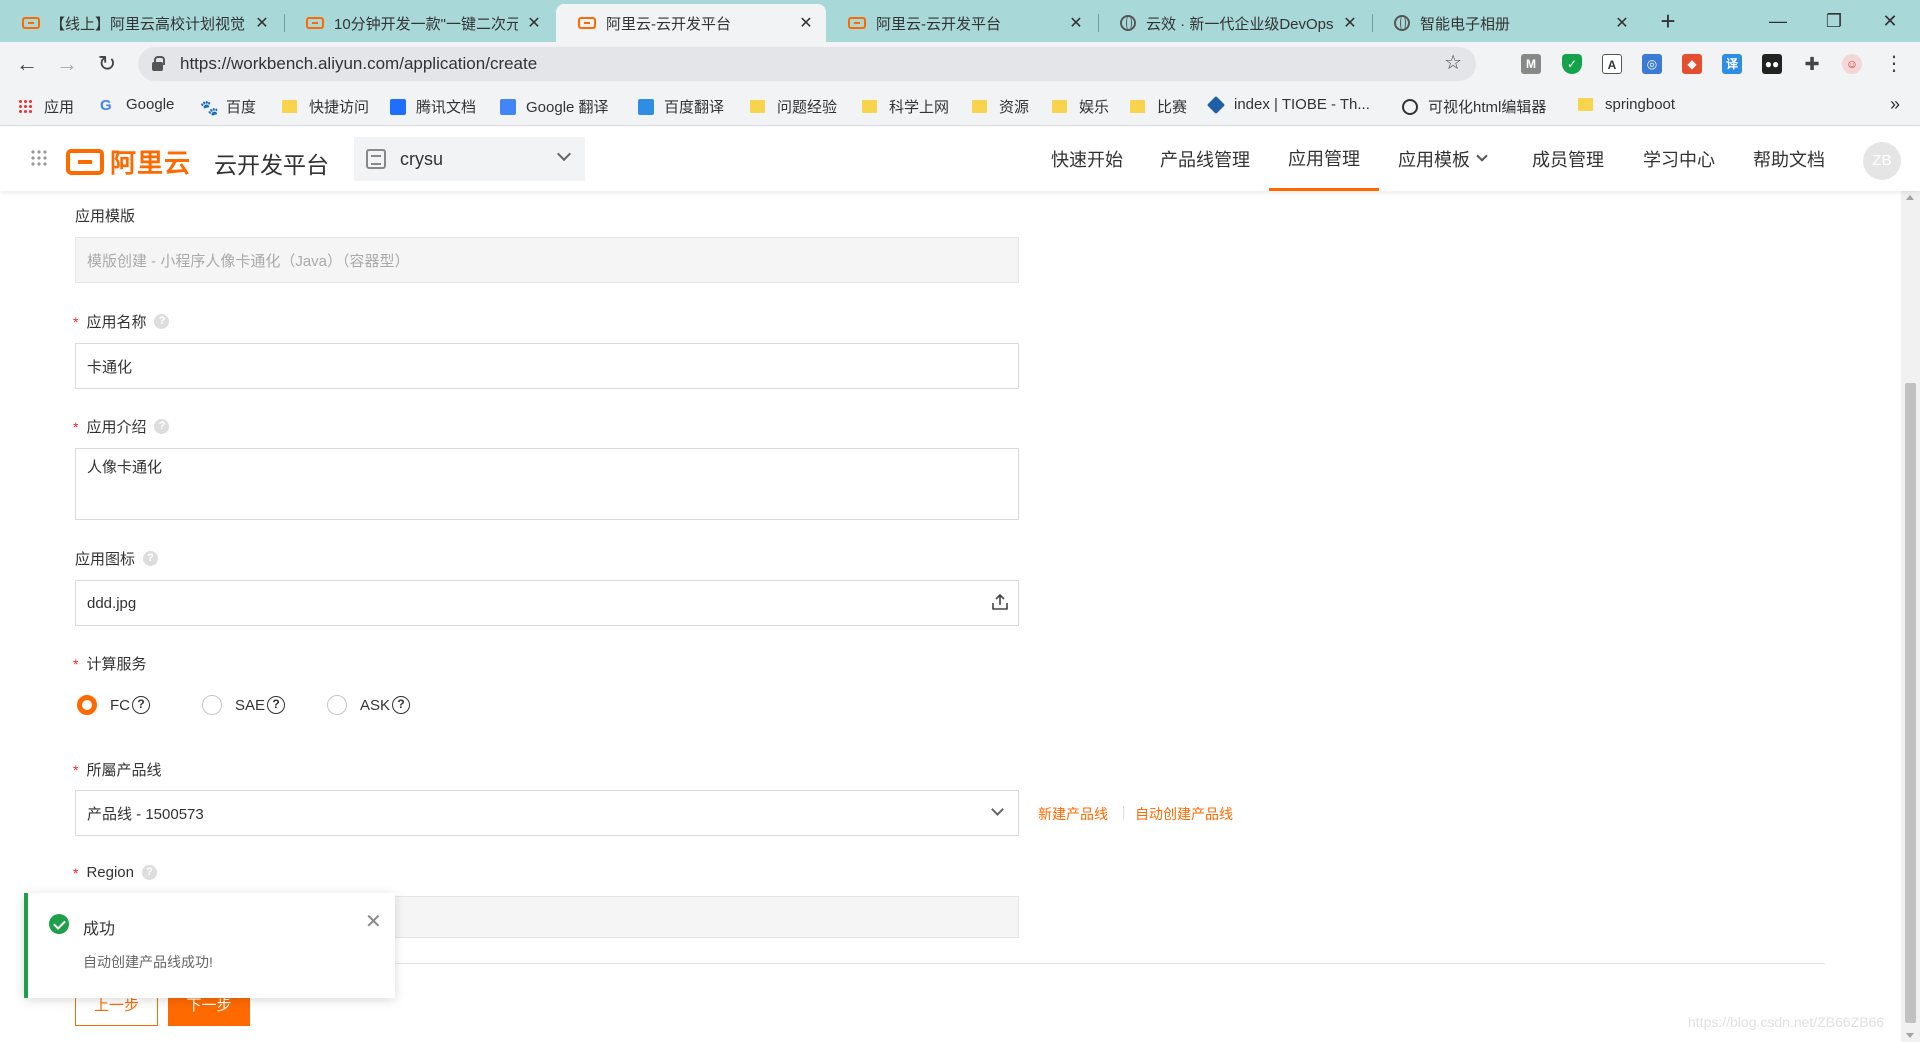 The width and height of the screenshot is (1920, 1042). What do you see at coordinates (1080, 106) in the screenshot?
I see `bookmark-folder: 娱乐` at bounding box center [1080, 106].